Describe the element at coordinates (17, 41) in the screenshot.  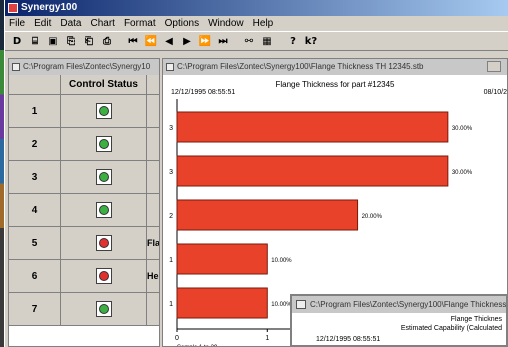
I see `new-doc-icon: D` at that location.